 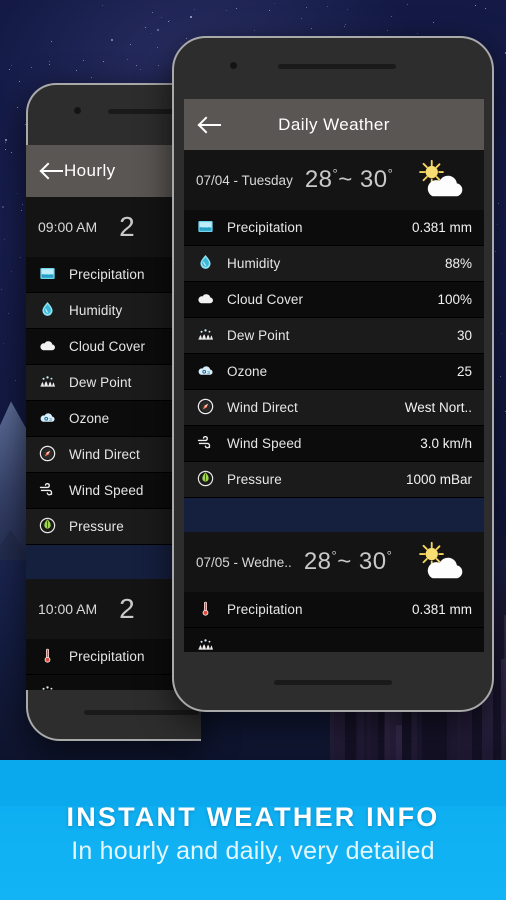 I want to click on detail-row: Wind Speed 3.0 km/h, so click(x=334, y=444).